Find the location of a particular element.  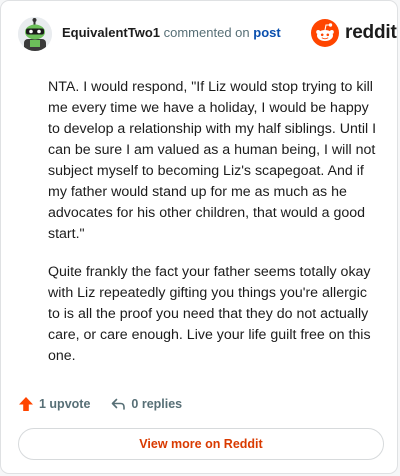

replies-button: 0 replies is located at coordinates (146, 404).